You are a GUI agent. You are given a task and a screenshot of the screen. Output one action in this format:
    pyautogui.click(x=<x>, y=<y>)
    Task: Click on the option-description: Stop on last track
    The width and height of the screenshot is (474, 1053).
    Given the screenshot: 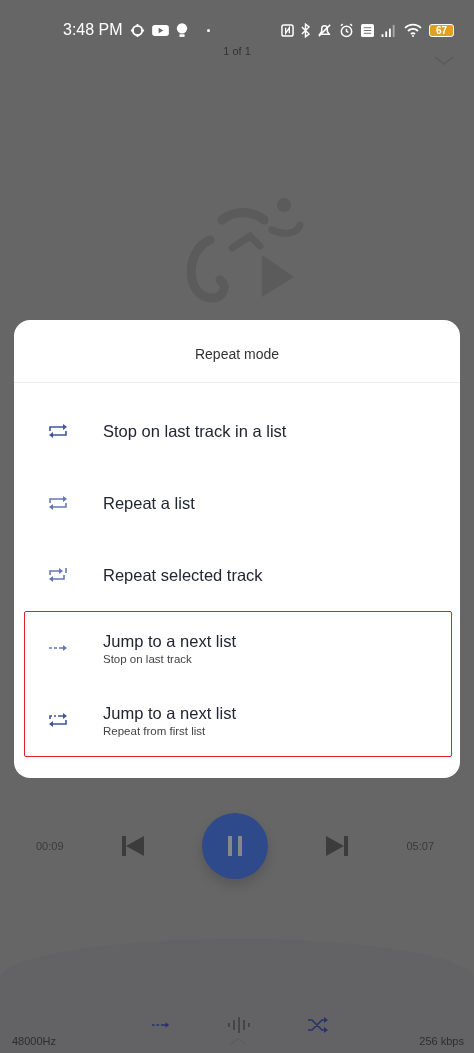 What is the action you would take?
    pyautogui.click(x=148, y=658)
    